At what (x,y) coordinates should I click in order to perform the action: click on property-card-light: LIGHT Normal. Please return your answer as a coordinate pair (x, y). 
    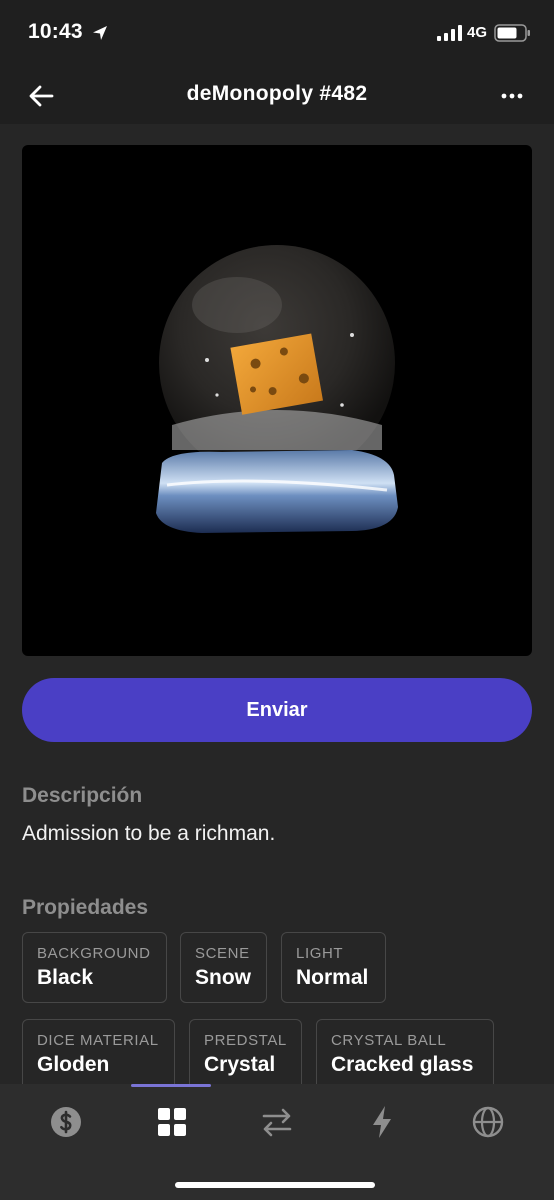
    Looking at the image, I should click on (333, 967).